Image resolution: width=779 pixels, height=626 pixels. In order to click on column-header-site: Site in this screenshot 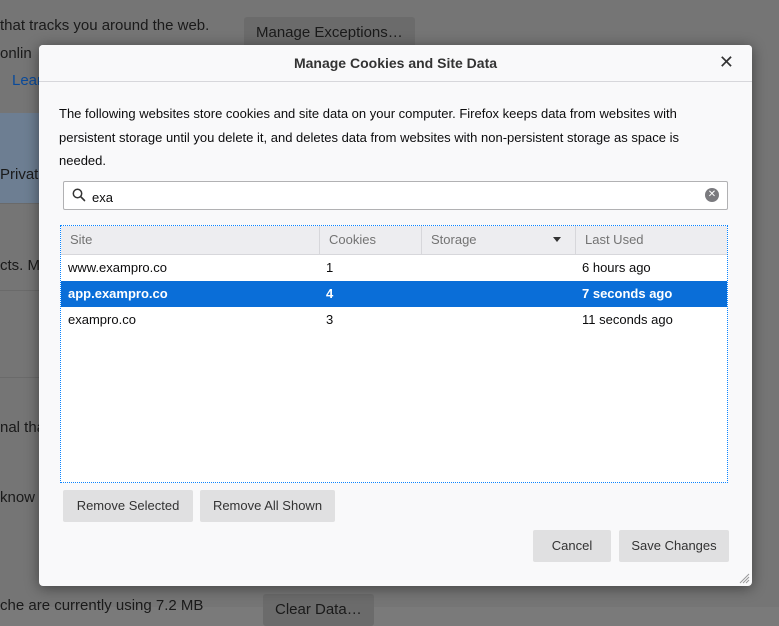, I will do `click(190, 240)`.